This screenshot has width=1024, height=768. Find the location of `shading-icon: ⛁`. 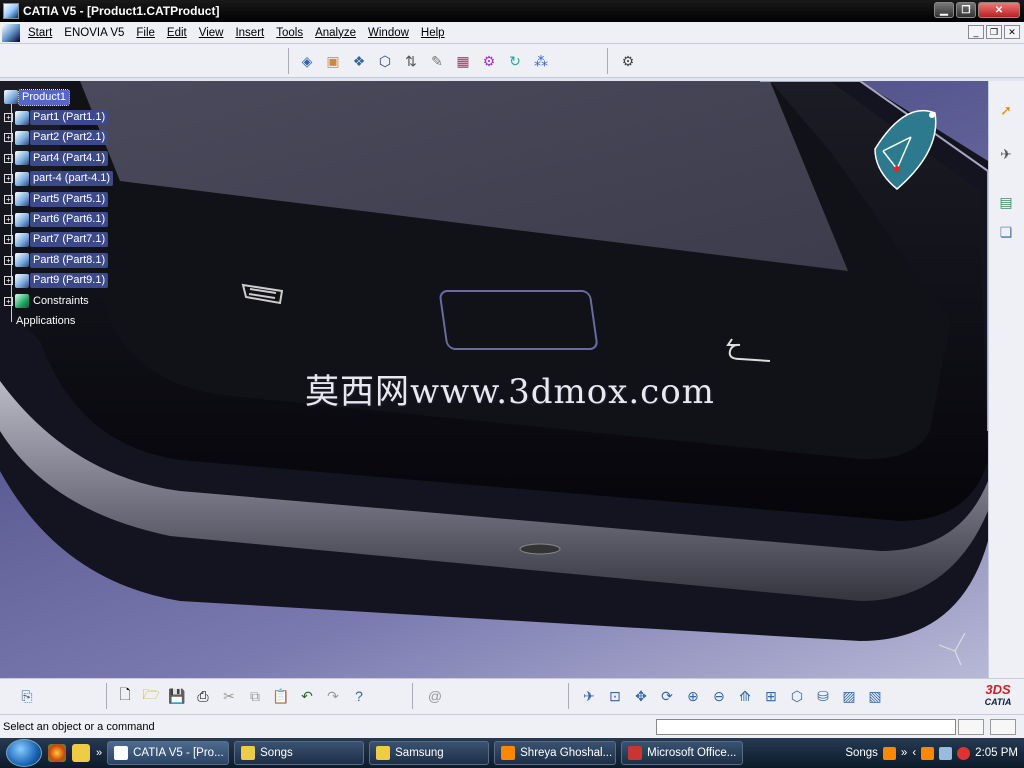

shading-icon: ⛁ is located at coordinates (823, 696).